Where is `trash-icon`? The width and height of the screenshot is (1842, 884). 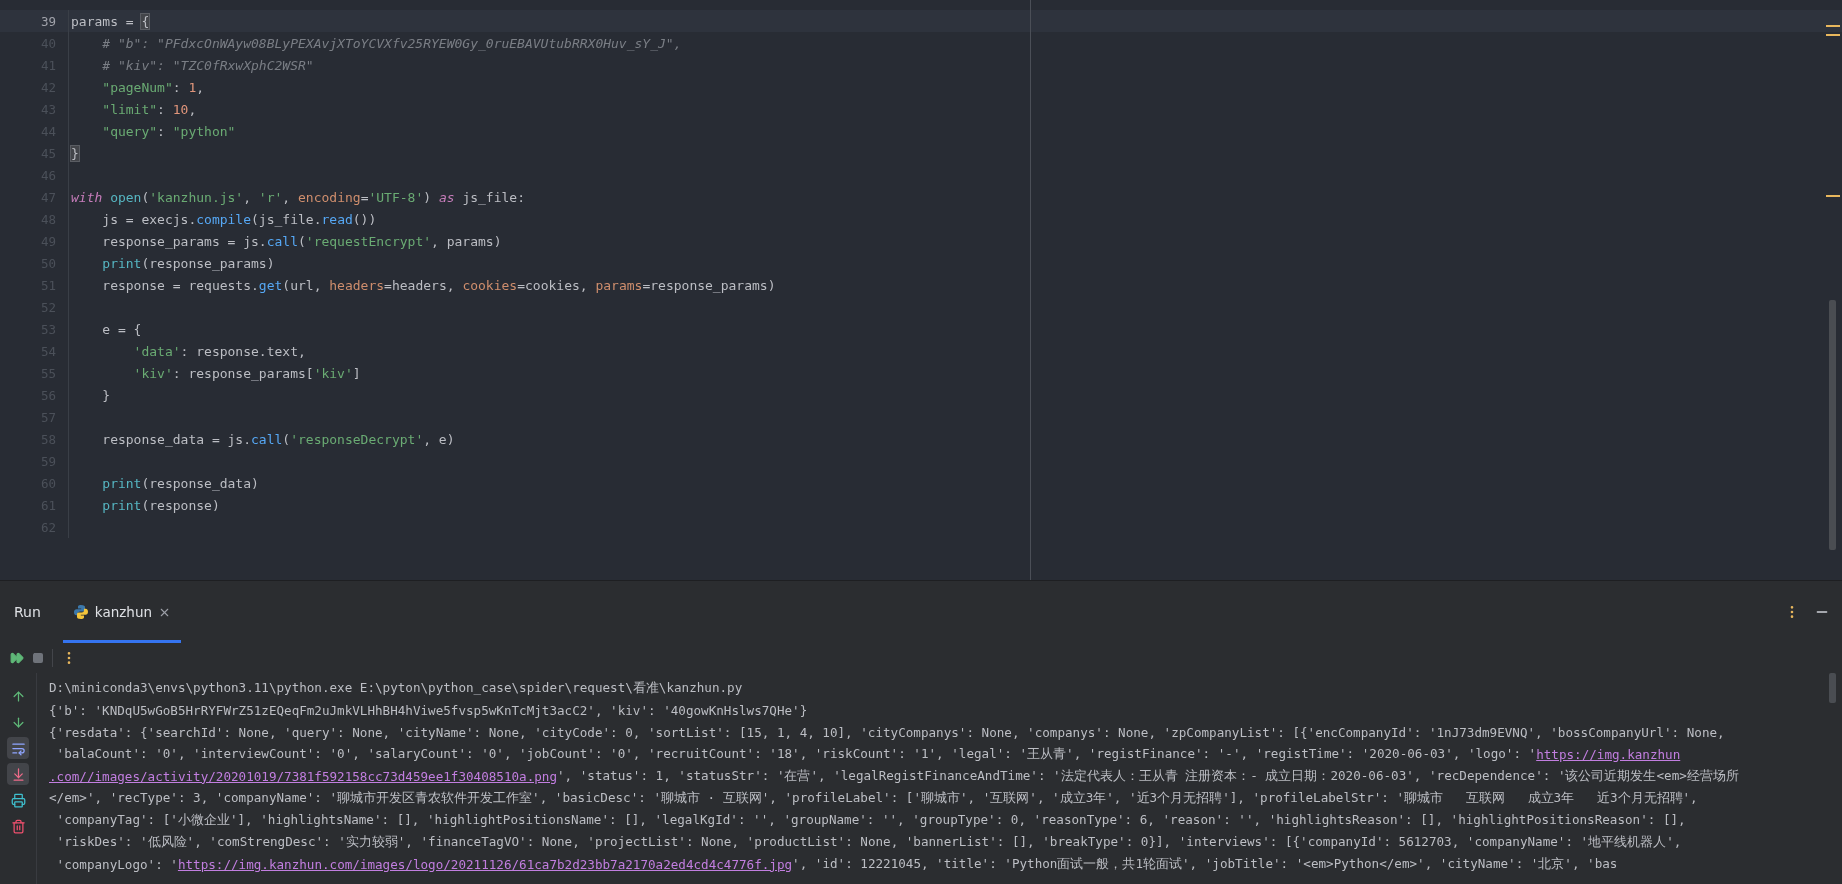
trash-icon is located at coordinates (18, 826).